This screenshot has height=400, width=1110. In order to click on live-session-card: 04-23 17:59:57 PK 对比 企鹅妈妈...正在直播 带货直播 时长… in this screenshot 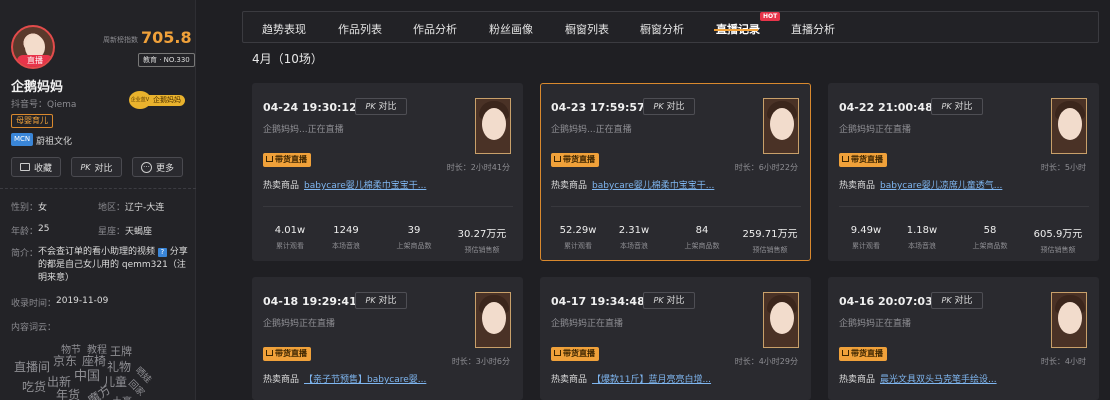, I will do `click(675, 172)`.